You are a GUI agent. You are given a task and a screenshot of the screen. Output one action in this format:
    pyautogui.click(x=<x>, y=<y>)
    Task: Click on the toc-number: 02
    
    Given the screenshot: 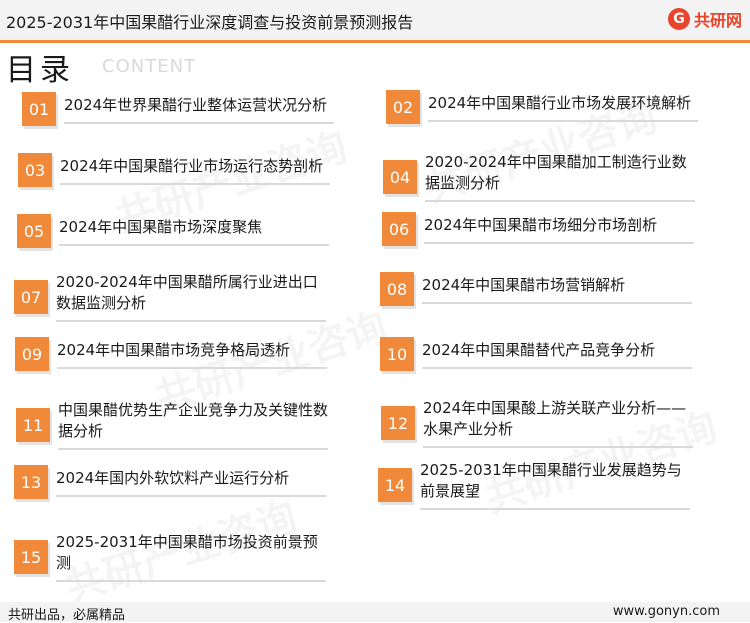 What is the action you would take?
    pyautogui.click(x=403, y=107)
    